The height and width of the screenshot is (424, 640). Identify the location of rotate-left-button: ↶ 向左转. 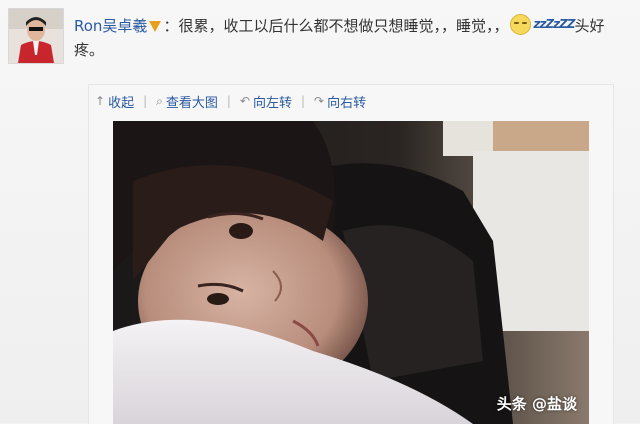
(266, 101).